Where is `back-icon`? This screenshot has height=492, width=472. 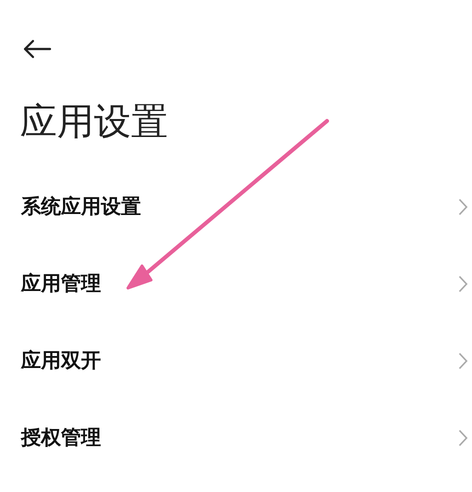 back-icon is located at coordinates (37, 49).